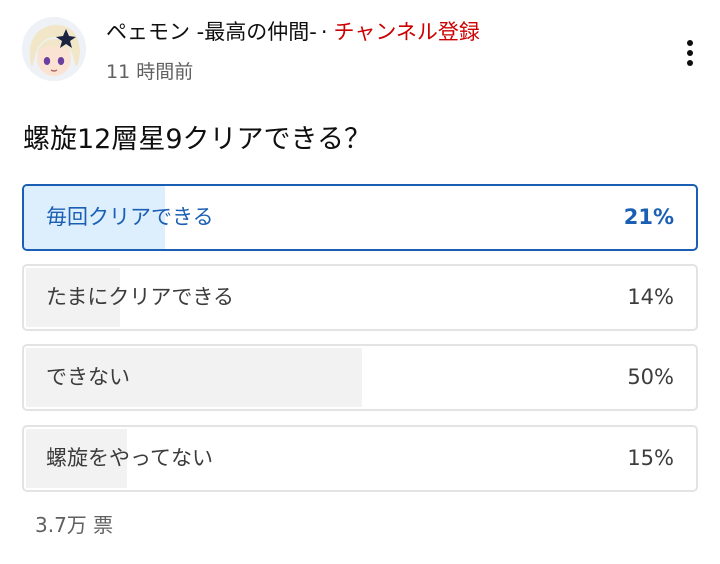  I want to click on poll-option-percent: 50%, so click(650, 377).